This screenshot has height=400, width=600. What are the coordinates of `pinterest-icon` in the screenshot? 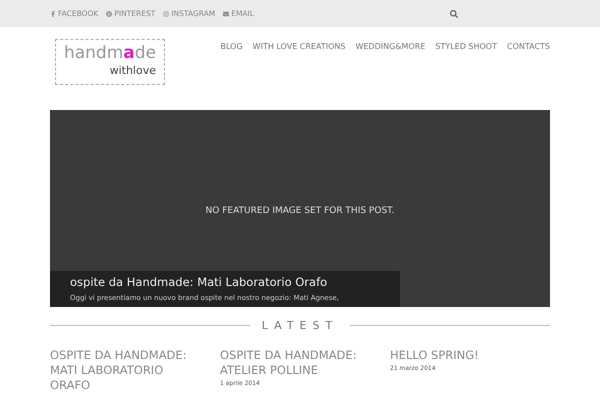 It's located at (109, 13).